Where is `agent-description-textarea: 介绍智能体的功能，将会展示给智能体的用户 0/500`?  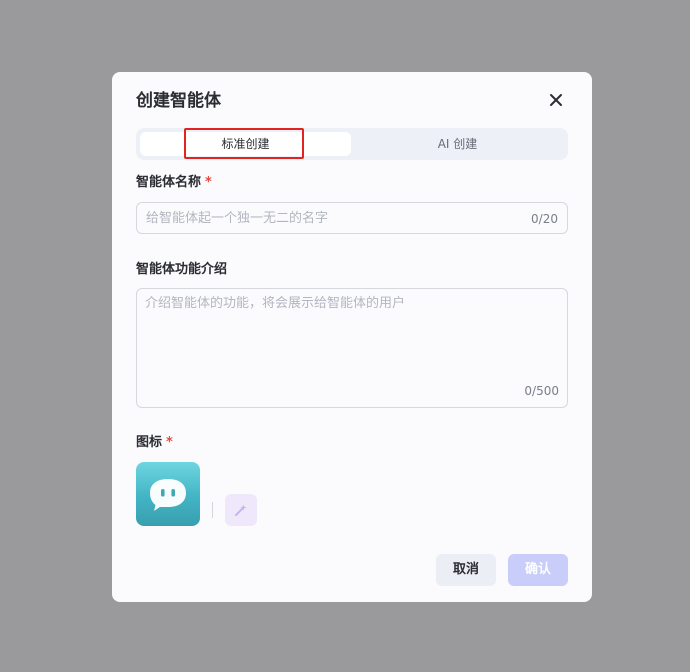
agent-description-textarea: 介绍智能体的功能，将会展示给智能体的用户 0/500 is located at coordinates (352, 348).